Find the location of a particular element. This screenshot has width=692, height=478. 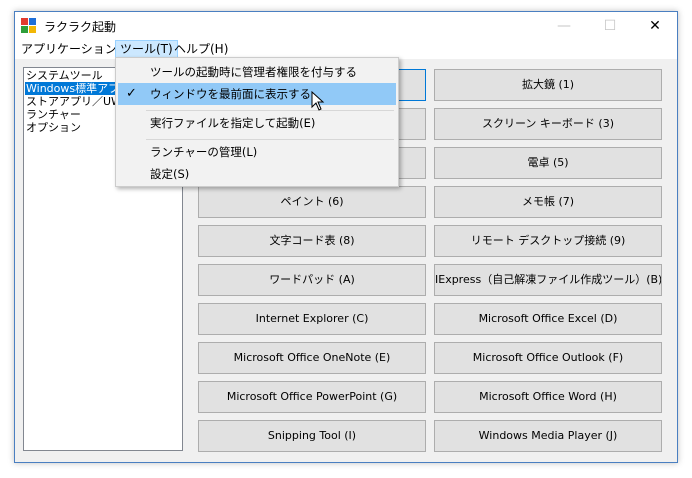

app-icon is located at coordinates (29, 26).